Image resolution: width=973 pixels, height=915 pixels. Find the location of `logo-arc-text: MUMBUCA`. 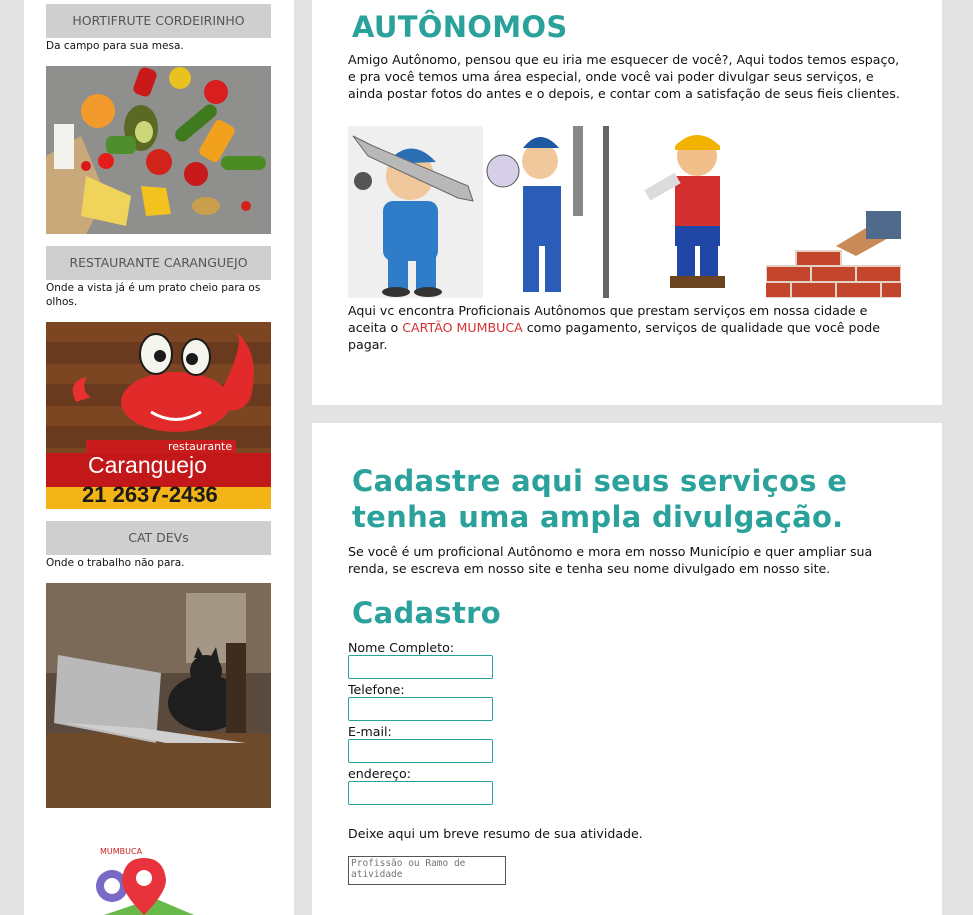

logo-arc-text: MUMBUCA is located at coordinates (121, 851).